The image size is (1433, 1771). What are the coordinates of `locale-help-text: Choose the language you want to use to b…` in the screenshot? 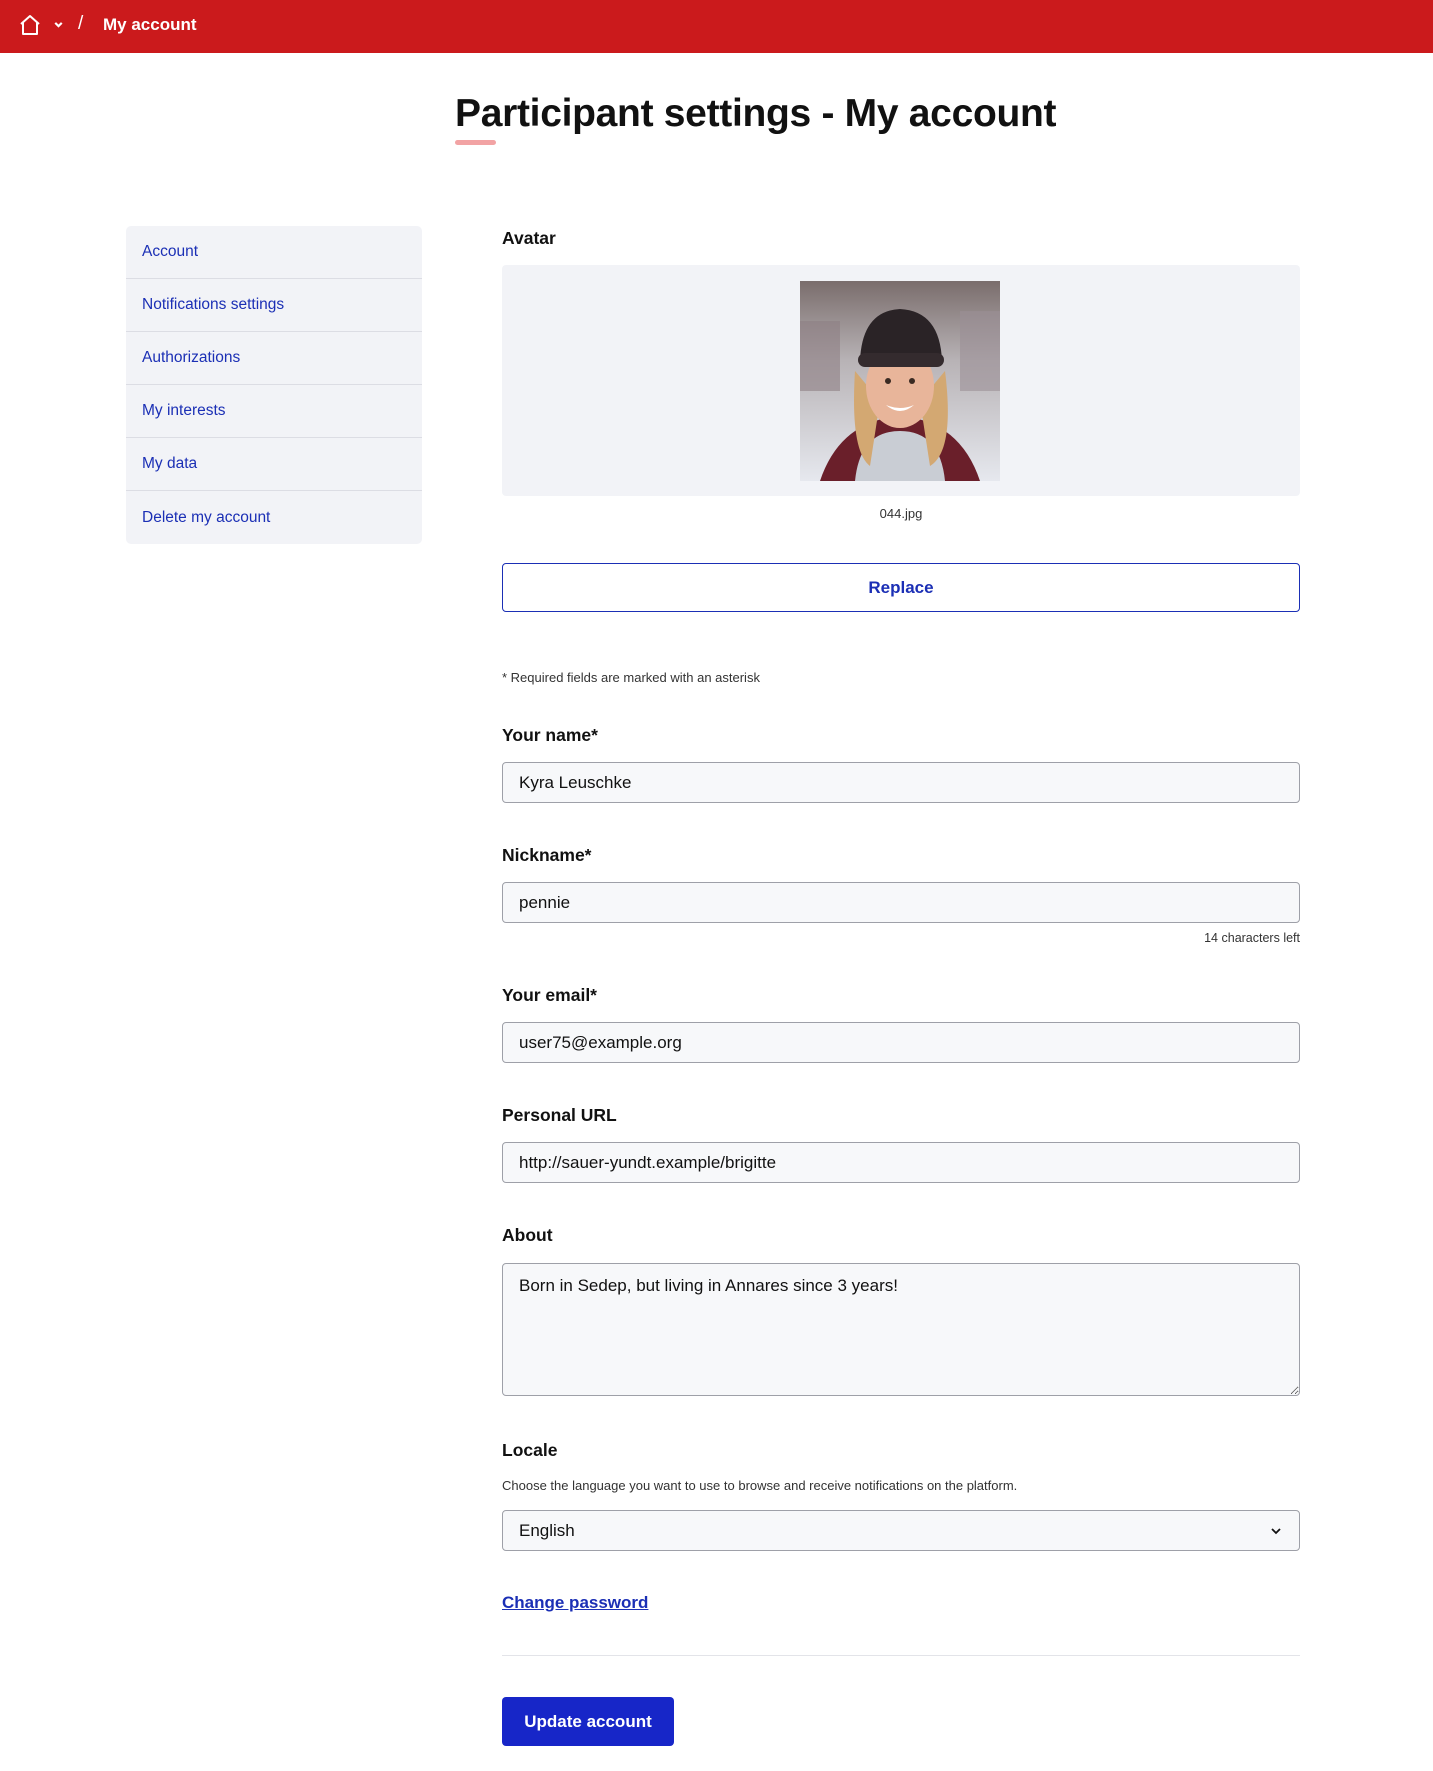 It's located at (760, 1485).